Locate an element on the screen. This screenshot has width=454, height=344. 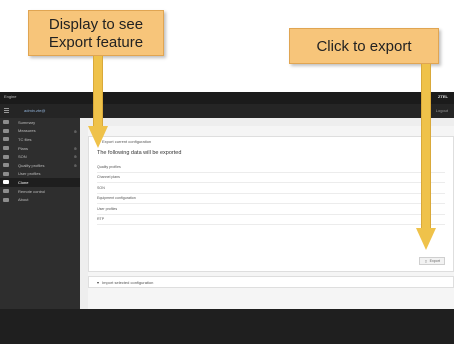
export-button-label: Export is located at coordinates (434, 261).